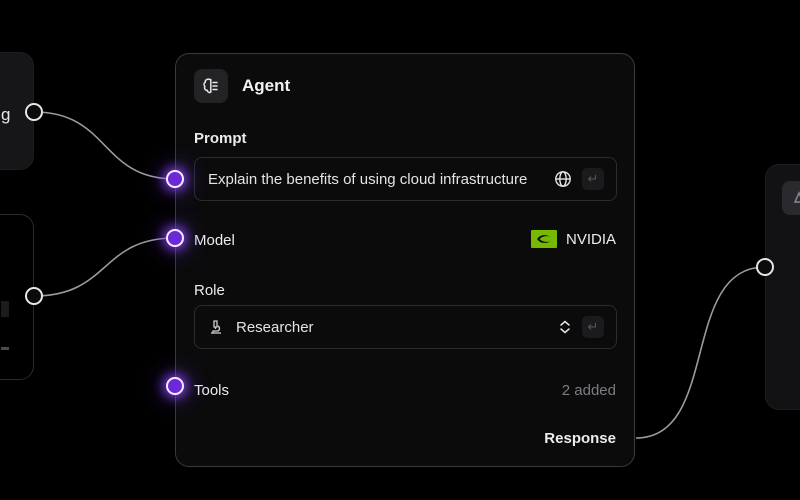  I want to click on microscope-icon, so click(216, 327).